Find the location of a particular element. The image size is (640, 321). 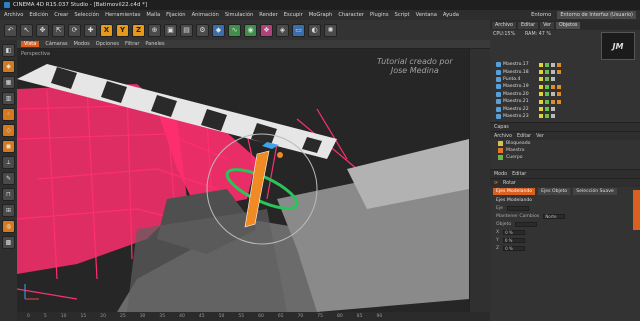

attr-modo-menu: Modo is located at coordinates (500, 174).